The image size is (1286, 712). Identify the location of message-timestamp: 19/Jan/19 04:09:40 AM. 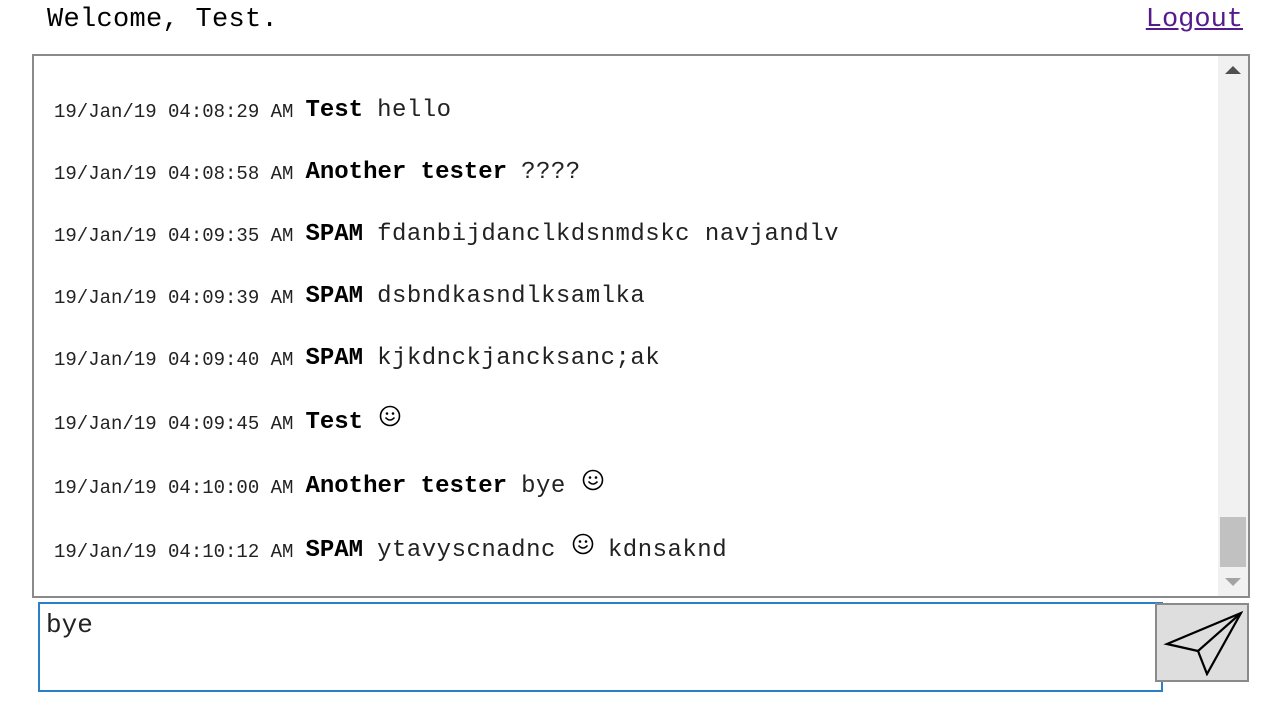
(174, 360).